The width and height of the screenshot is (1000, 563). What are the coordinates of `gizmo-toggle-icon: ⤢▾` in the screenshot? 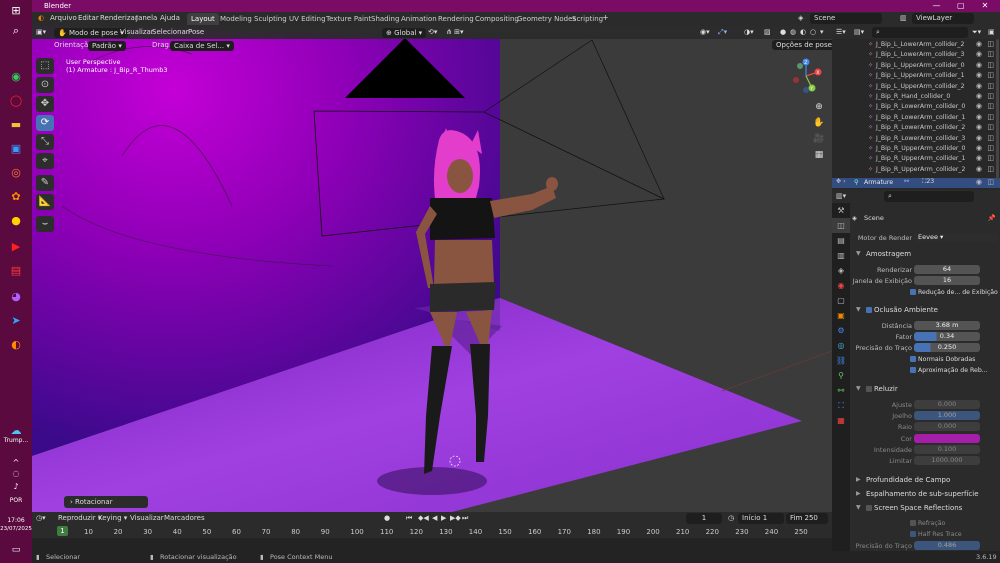 It's located at (722, 32).